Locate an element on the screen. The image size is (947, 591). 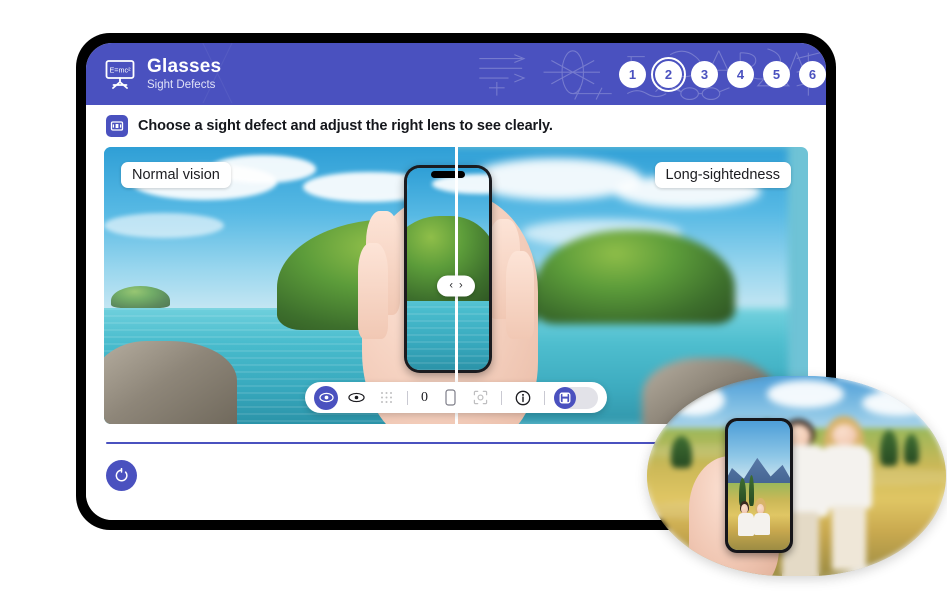
focus-target-icon is located at coordinates (480, 398).